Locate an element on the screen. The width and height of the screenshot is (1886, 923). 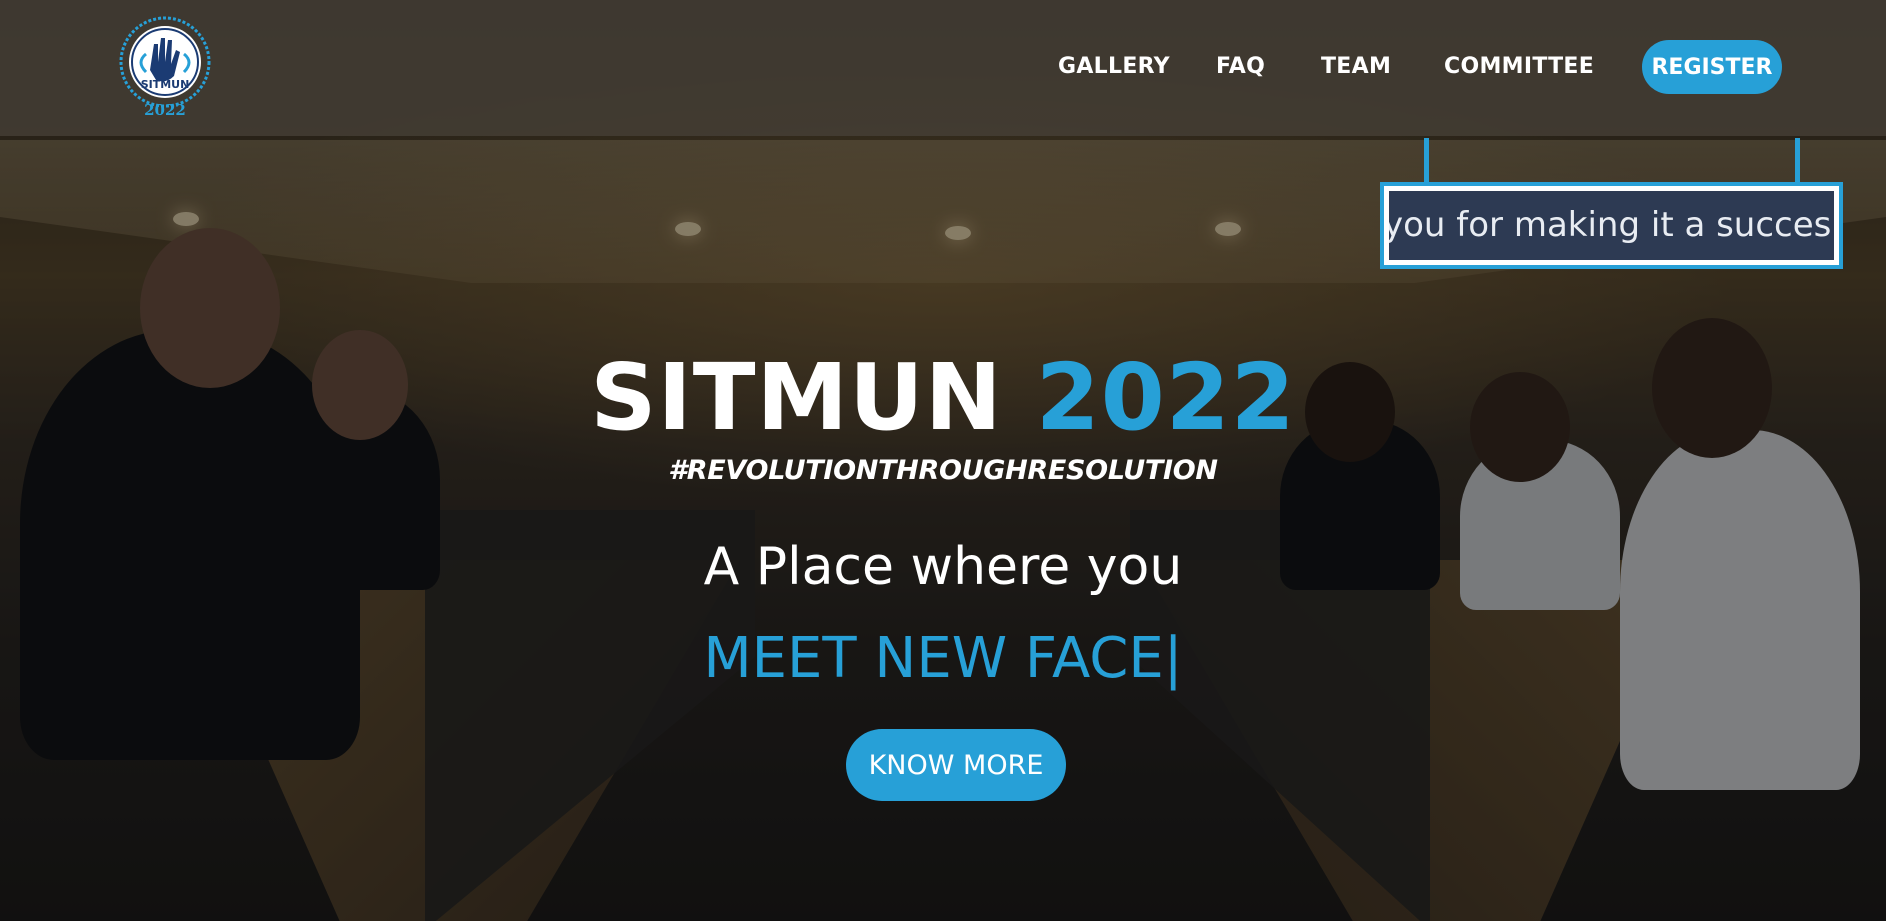
hero-typed-text: MEET NEW FACE| is located at coordinates (943, 658).